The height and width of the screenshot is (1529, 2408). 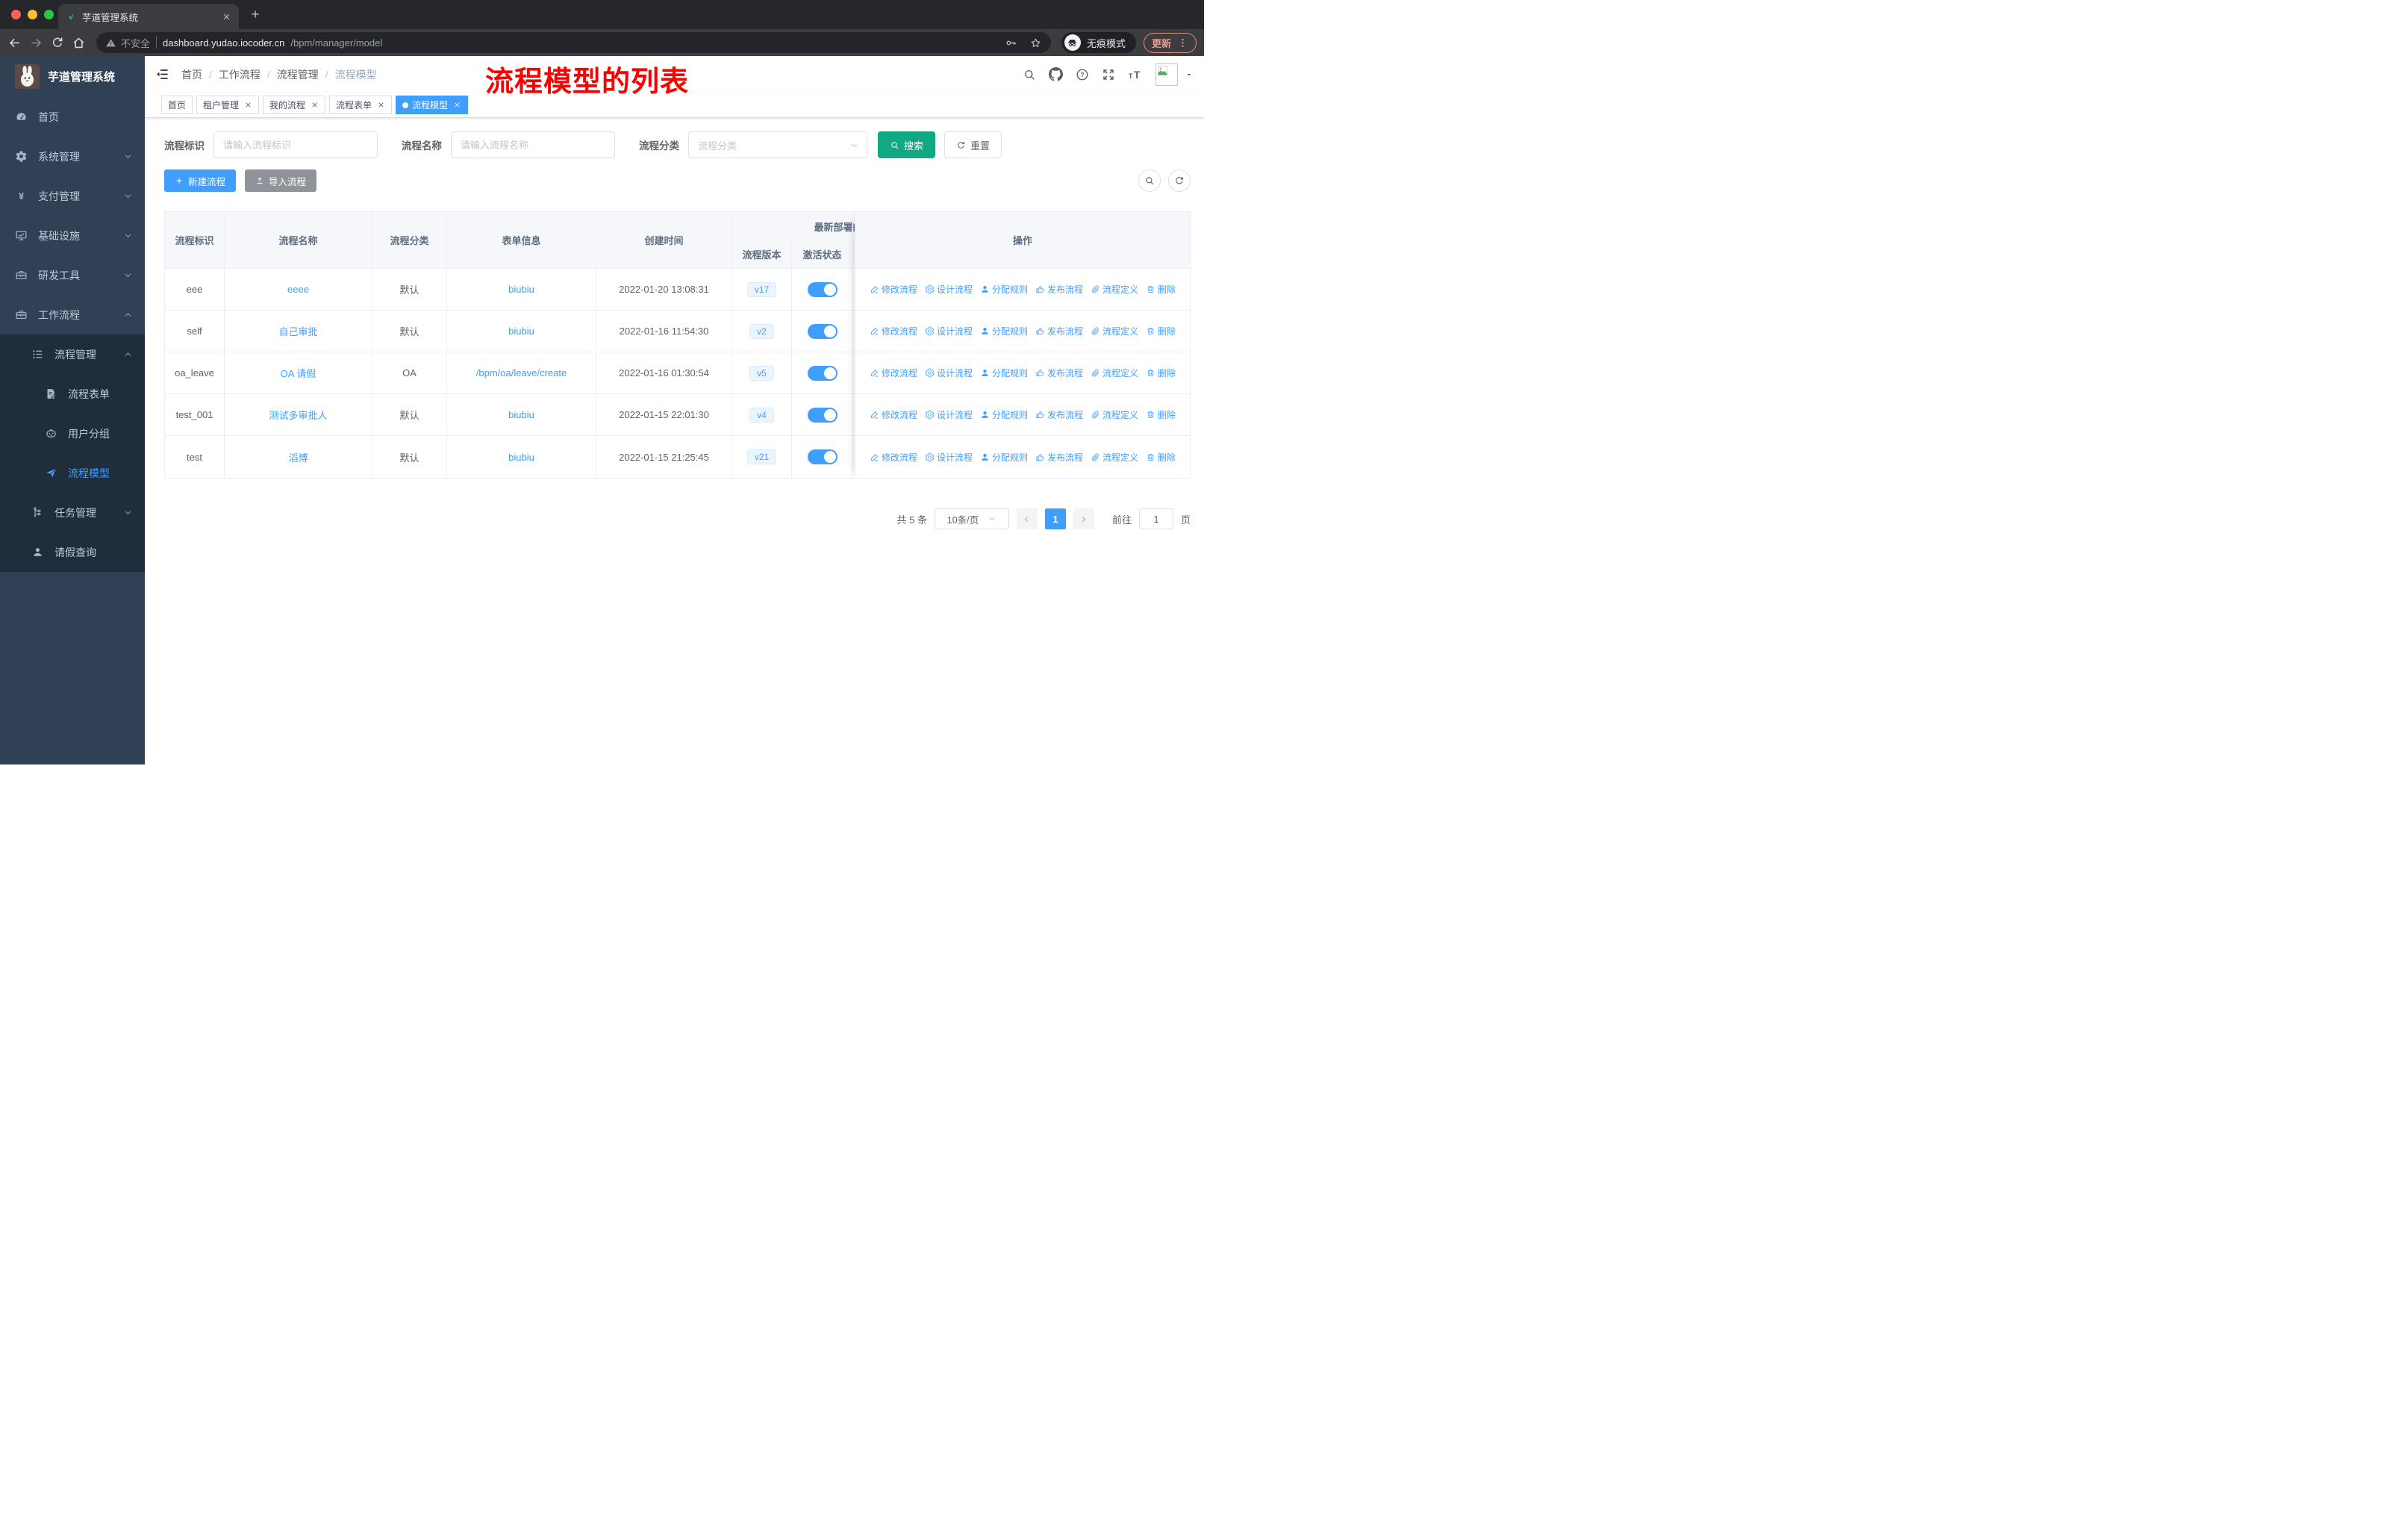 What do you see at coordinates (1166, 74) in the screenshot?
I see `user-avatar` at bounding box center [1166, 74].